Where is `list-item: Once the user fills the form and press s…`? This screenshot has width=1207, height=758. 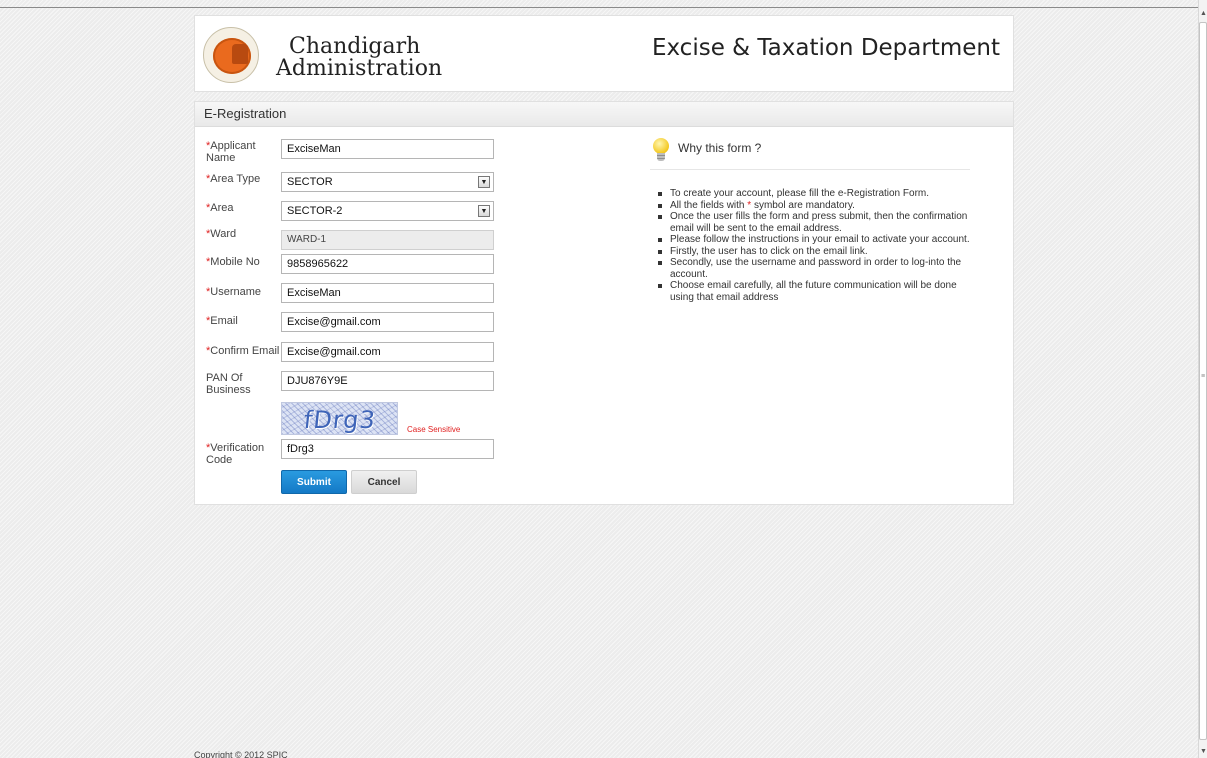 list-item: Once the user fills the form and press s… is located at coordinates (810, 222).